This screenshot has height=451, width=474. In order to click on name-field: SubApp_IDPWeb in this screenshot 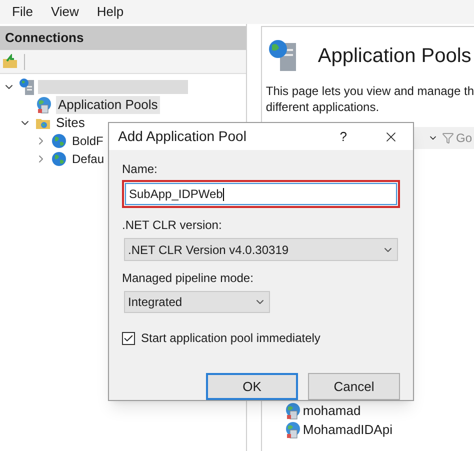, I will do `click(261, 194)`.